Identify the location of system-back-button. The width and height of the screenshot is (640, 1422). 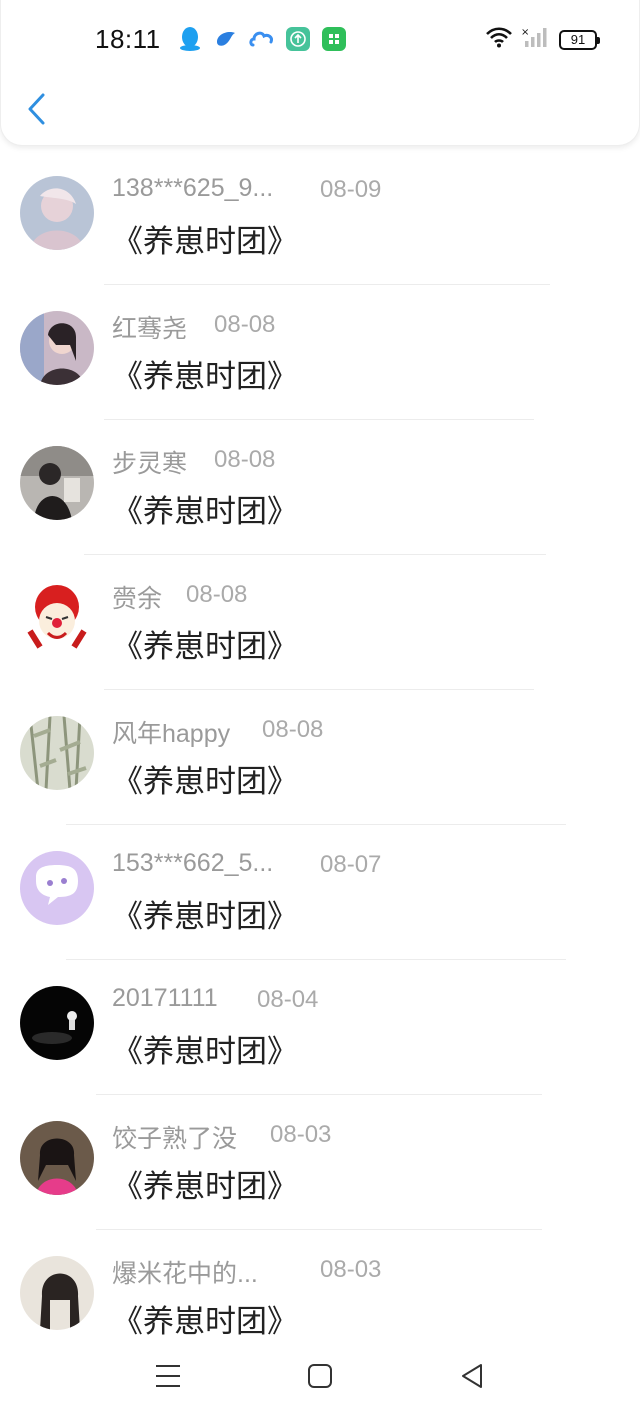
(472, 1378).